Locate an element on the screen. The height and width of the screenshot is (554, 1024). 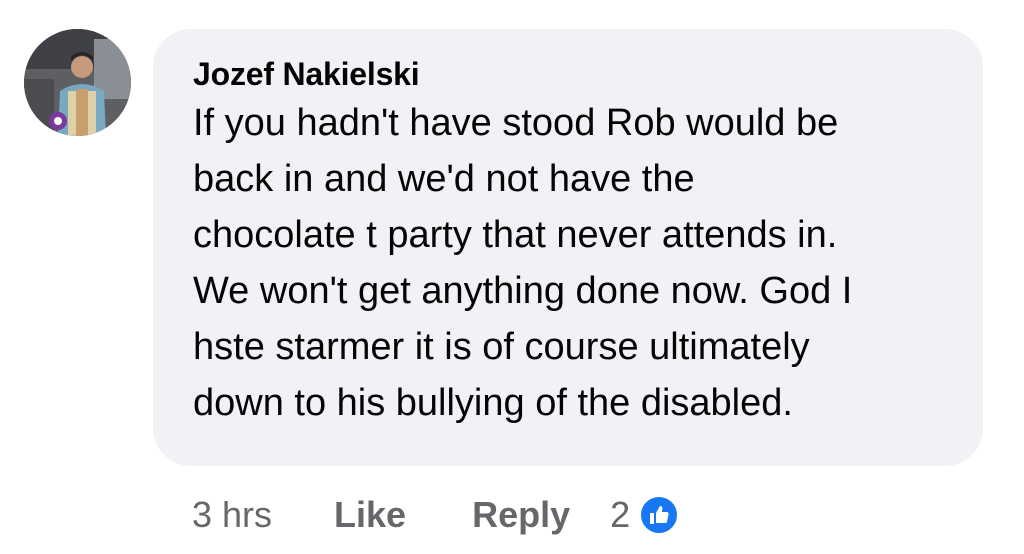
reaction-count: 2 is located at coordinates (620, 515).